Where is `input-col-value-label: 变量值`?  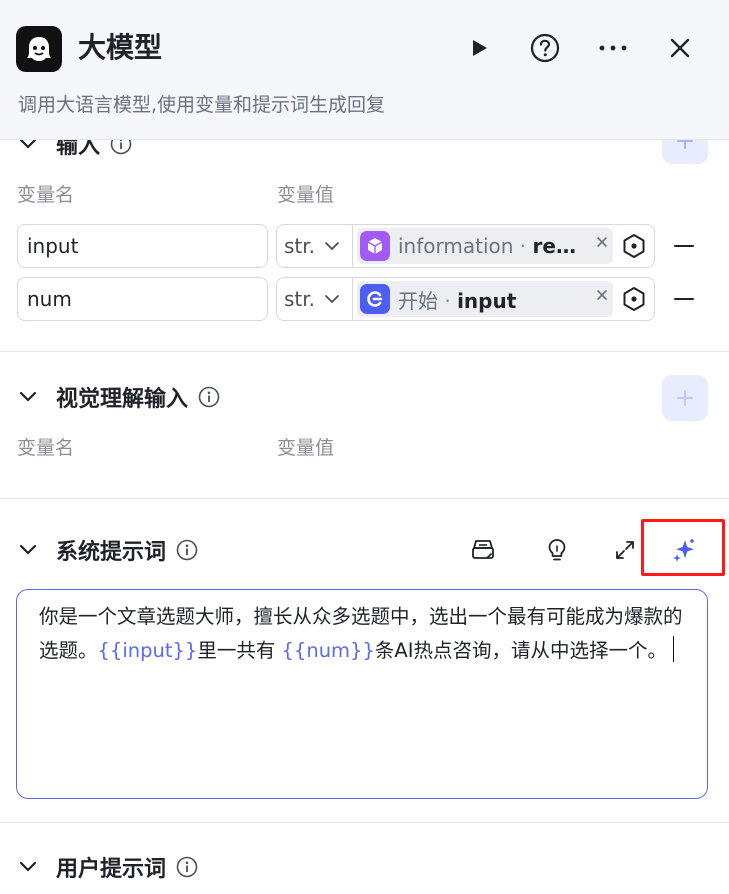 input-col-value-label: 变量值 is located at coordinates (306, 195).